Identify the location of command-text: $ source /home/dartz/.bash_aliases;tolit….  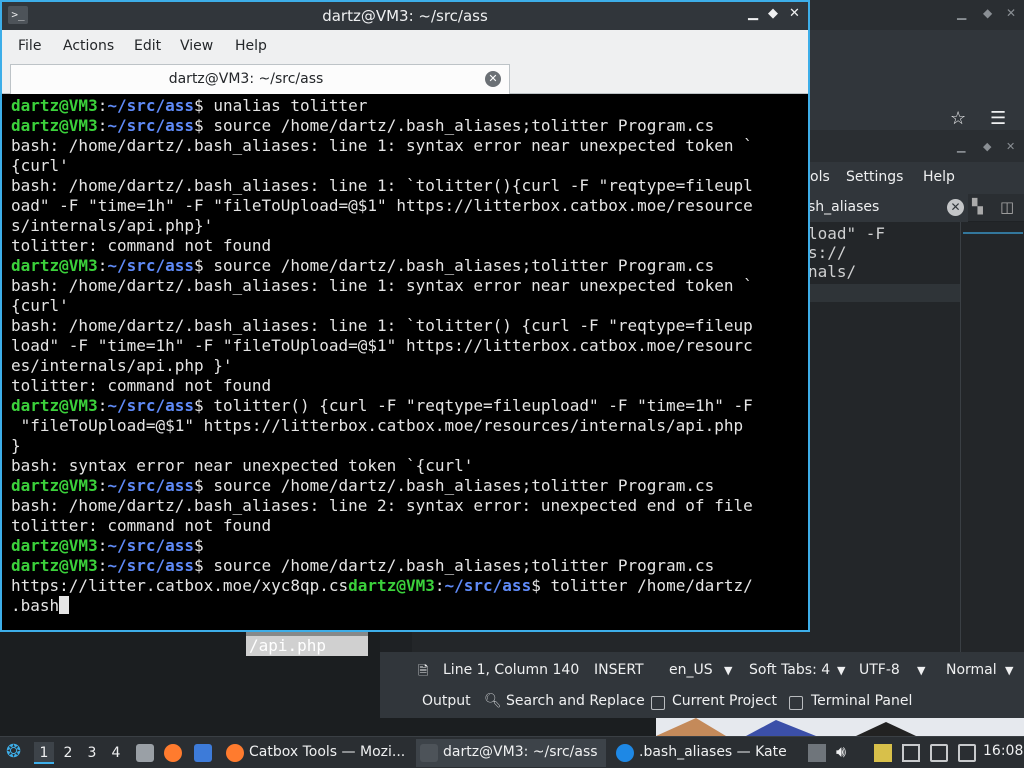
(454, 565).